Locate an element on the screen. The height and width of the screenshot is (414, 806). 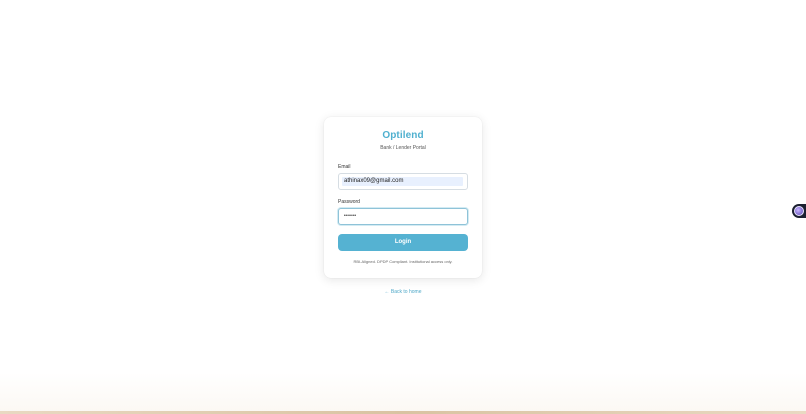
floating-assistant-button is located at coordinates (799, 211).